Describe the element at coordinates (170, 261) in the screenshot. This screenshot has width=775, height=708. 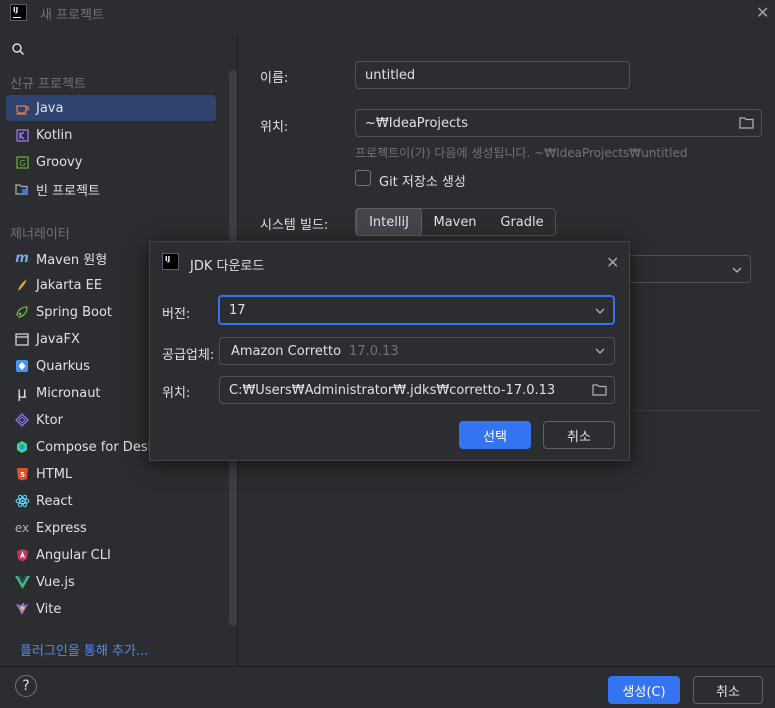
I see `intellij-dialog-icon: IJ` at that location.